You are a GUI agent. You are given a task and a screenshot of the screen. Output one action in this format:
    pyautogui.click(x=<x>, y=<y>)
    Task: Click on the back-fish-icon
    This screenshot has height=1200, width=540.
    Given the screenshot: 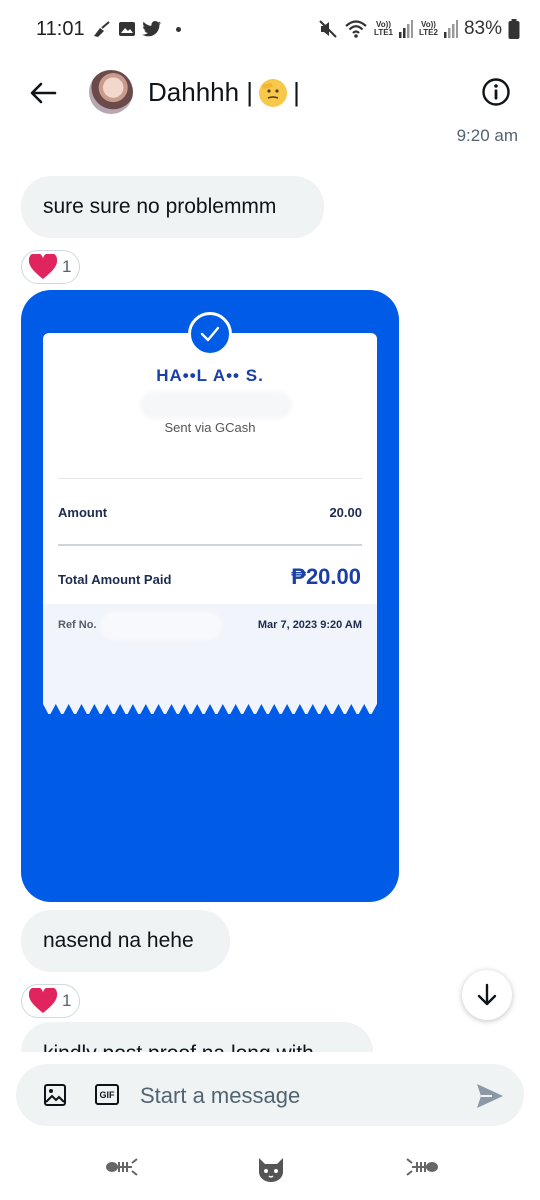 What is the action you would take?
    pyautogui.click(x=423, y=1167)
    